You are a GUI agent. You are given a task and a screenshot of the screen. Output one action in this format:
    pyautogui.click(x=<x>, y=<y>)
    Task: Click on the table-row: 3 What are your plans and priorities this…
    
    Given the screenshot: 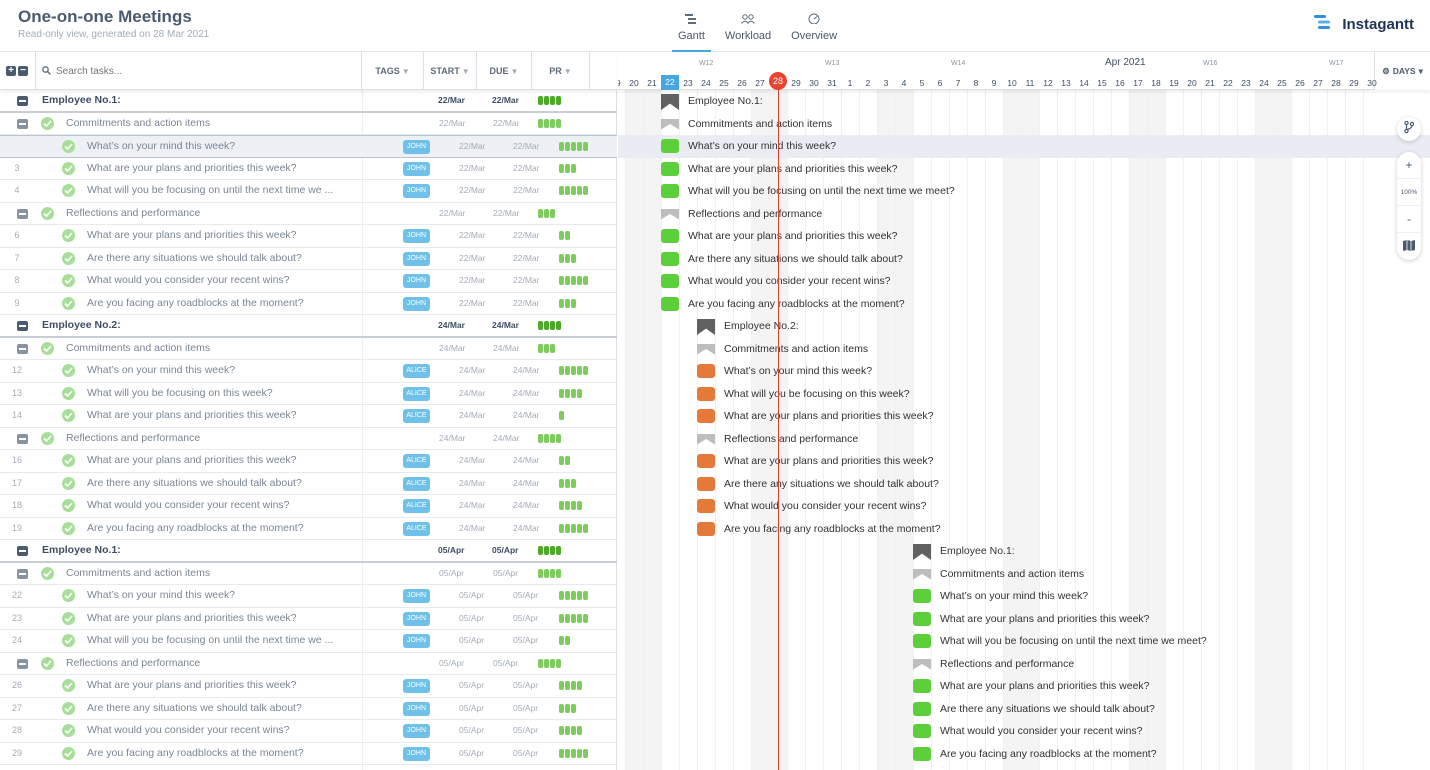 What is the action you would take?
    pyautogui.click(x=308, y=169)
    